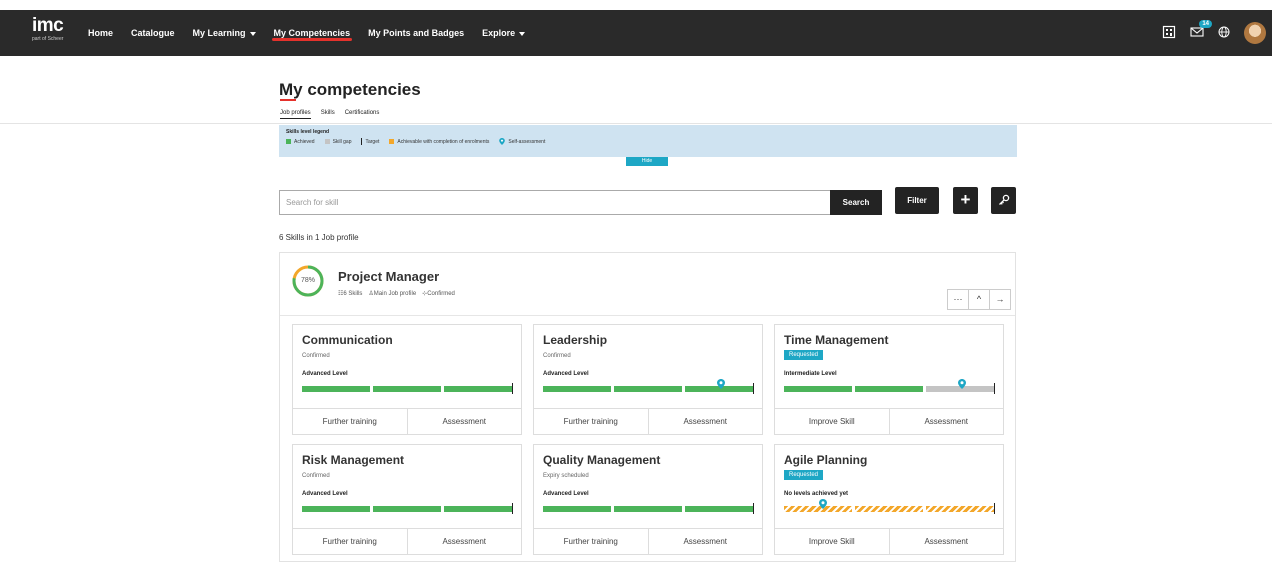  I want to click on organization-icon, so click(1169, 33).